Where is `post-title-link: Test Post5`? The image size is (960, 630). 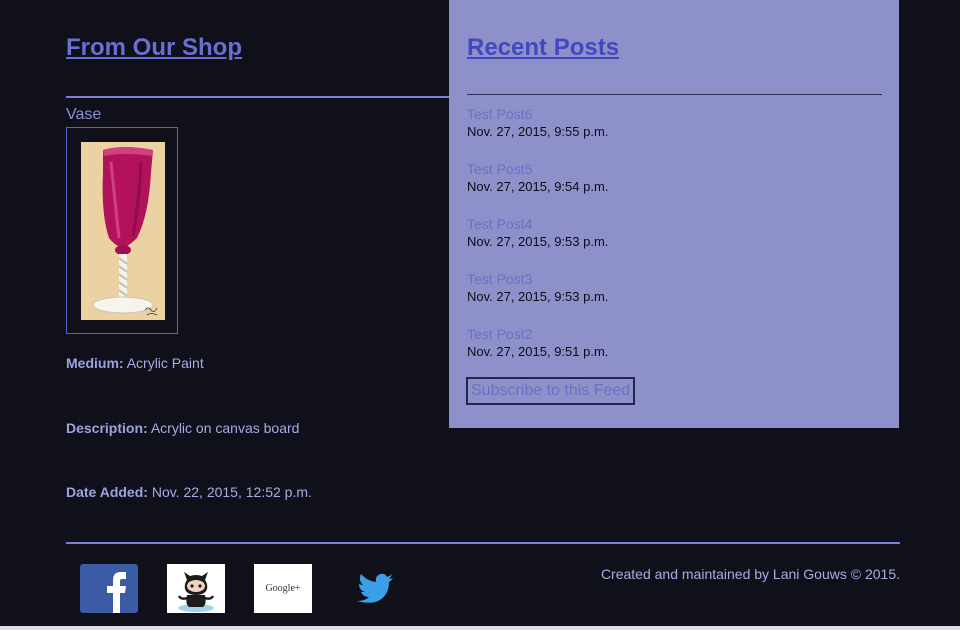
post-title-link: Test Post5 is located at coordinates (667, 169).